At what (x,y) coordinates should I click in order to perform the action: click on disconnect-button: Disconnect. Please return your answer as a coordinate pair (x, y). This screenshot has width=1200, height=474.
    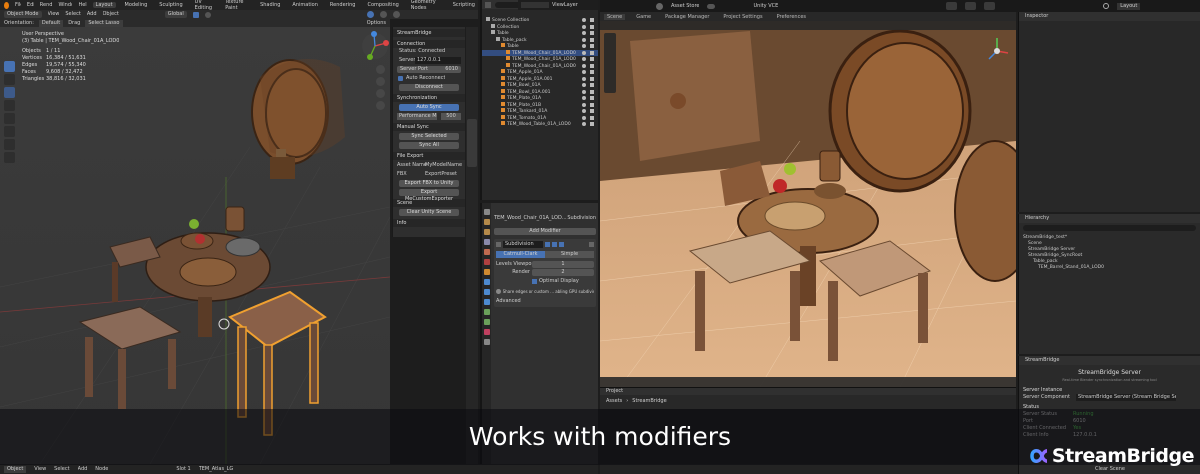
    Looking at the image, I should click on (429, 87).